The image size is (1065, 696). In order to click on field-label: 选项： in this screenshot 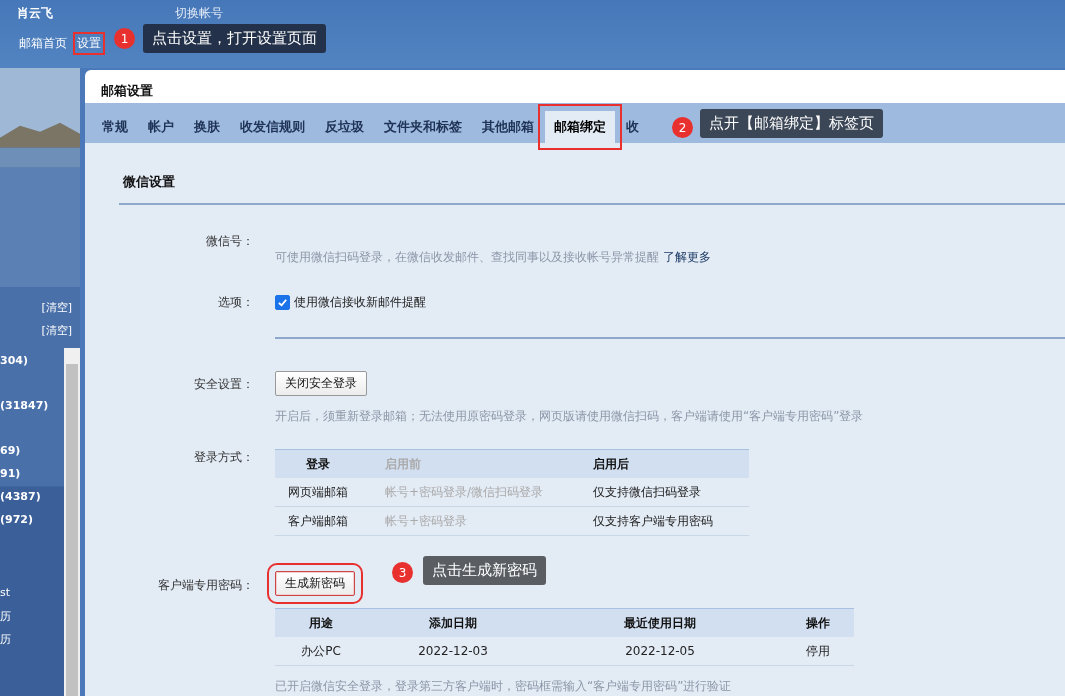, I will do `click(236, 302)`.